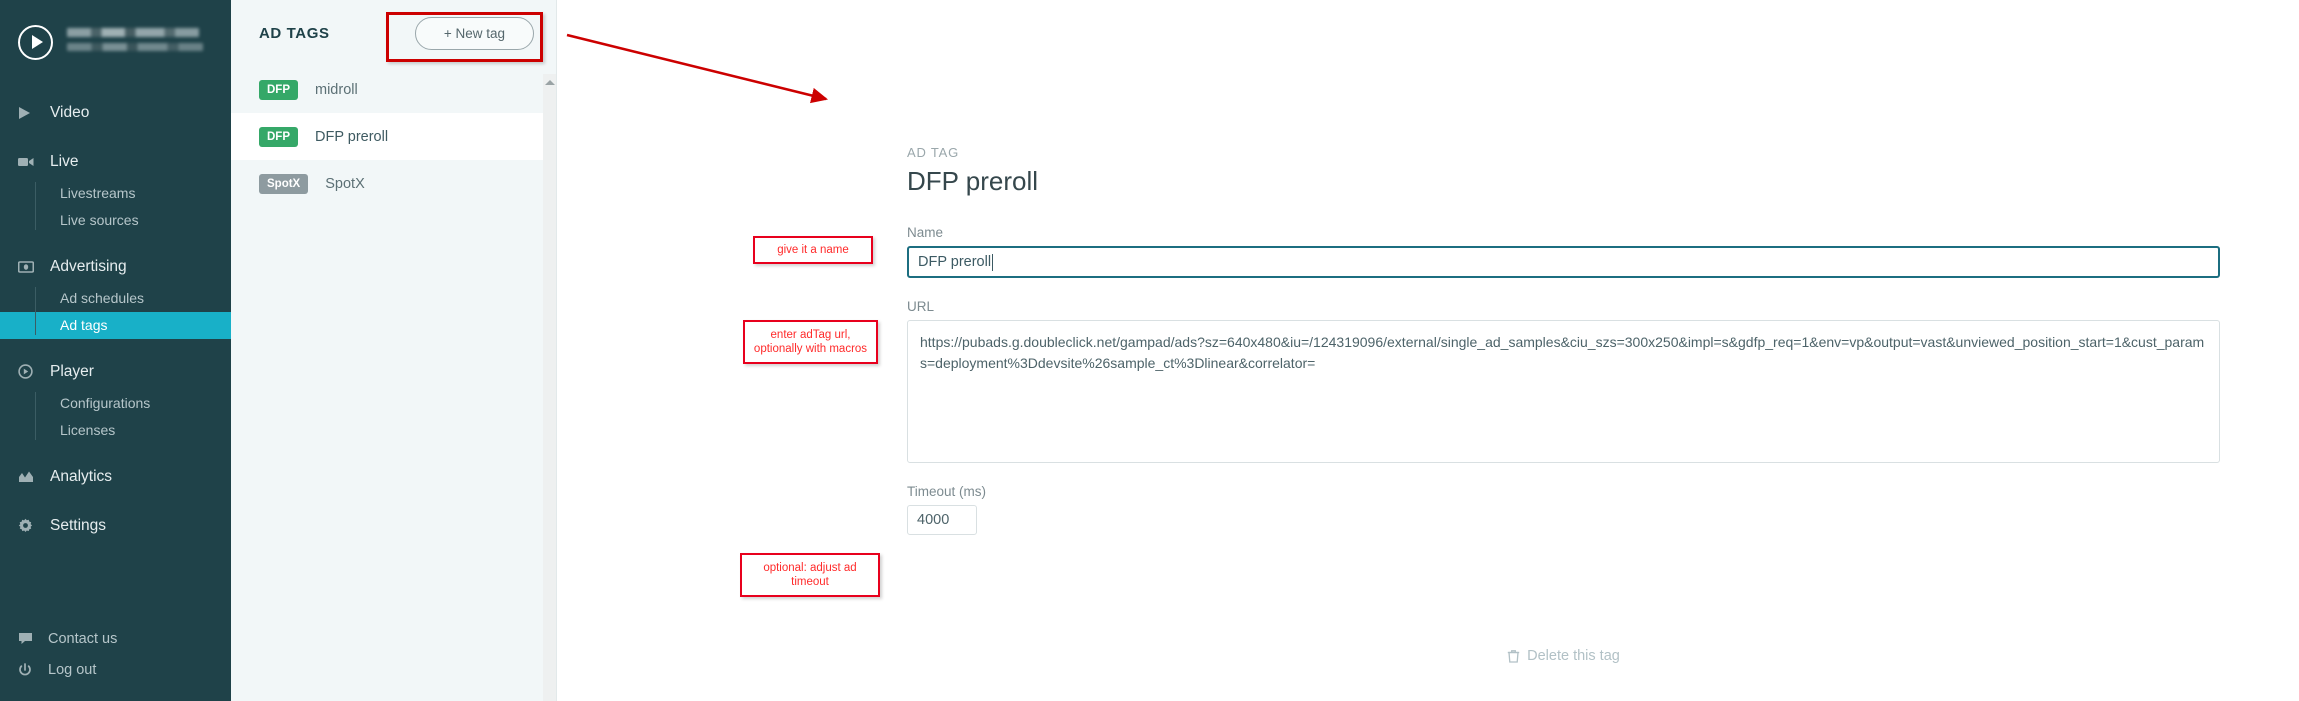  I want to click on chat-bubble-icon, so click(31, 638).